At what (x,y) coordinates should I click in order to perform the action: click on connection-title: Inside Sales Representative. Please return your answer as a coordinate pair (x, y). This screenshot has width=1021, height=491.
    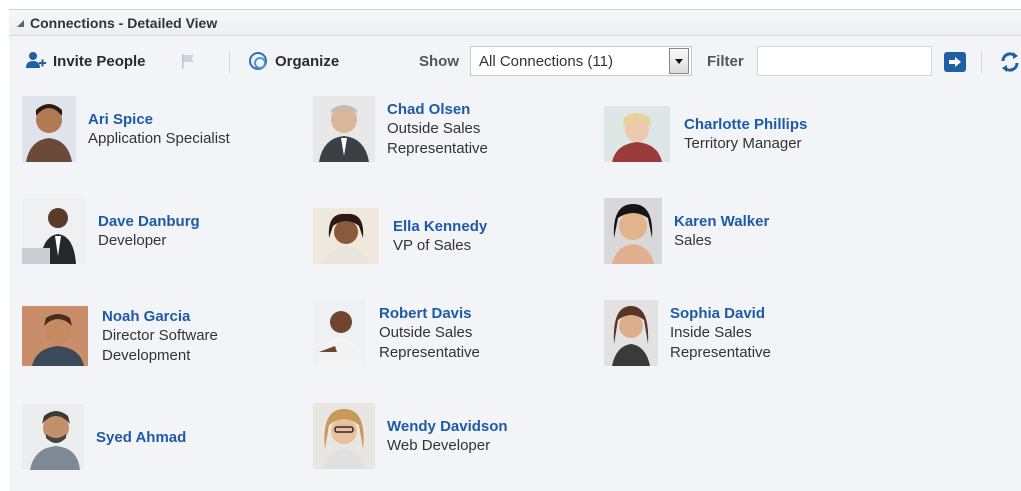
    Looking at the image, I should click on (720, 342).